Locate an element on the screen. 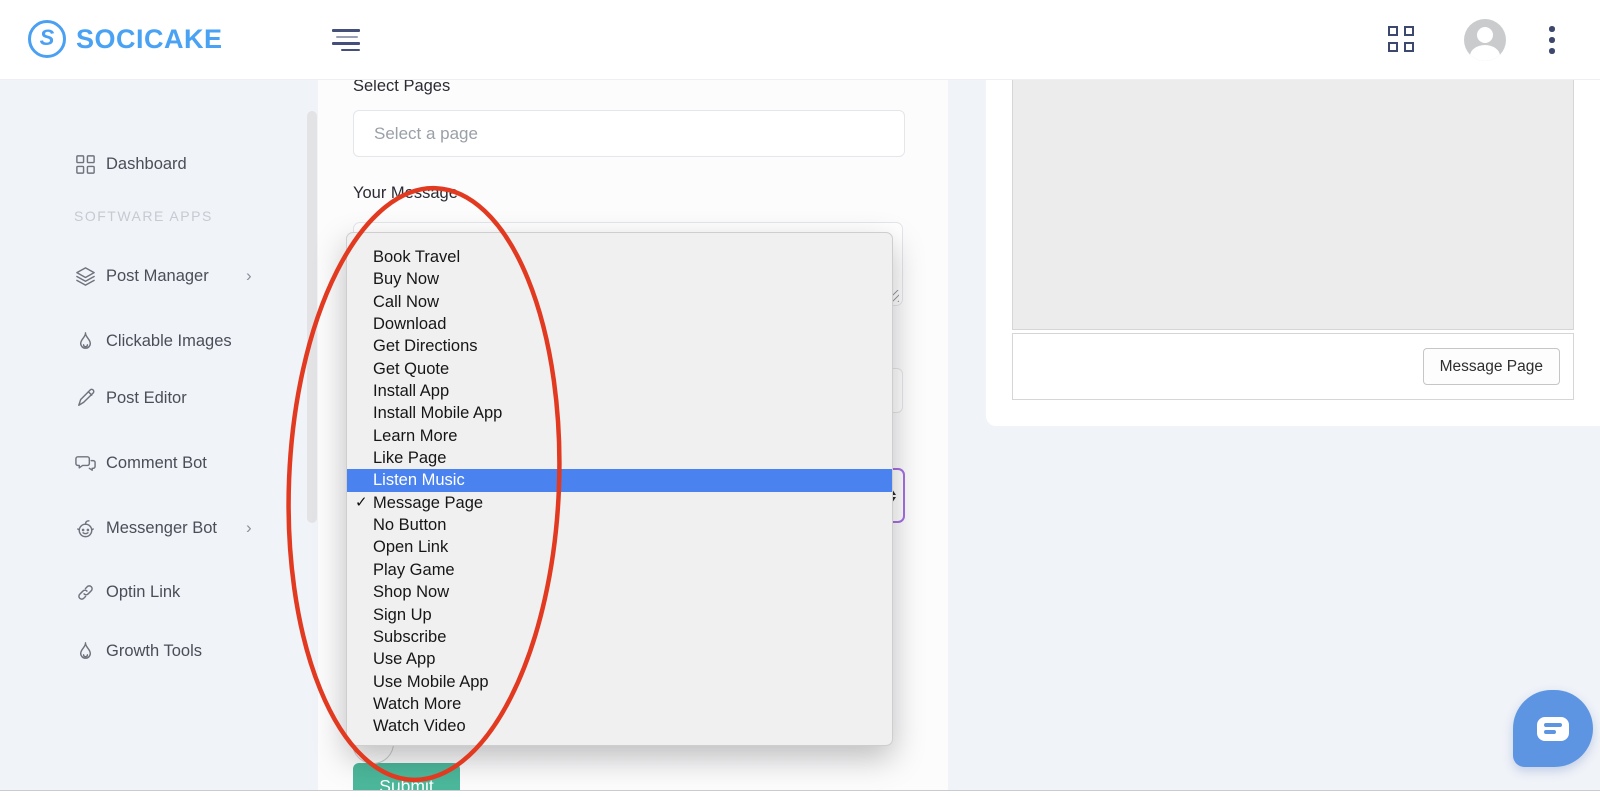  dropdown-option-label: Listen Music is located at coordinates (419, 480).